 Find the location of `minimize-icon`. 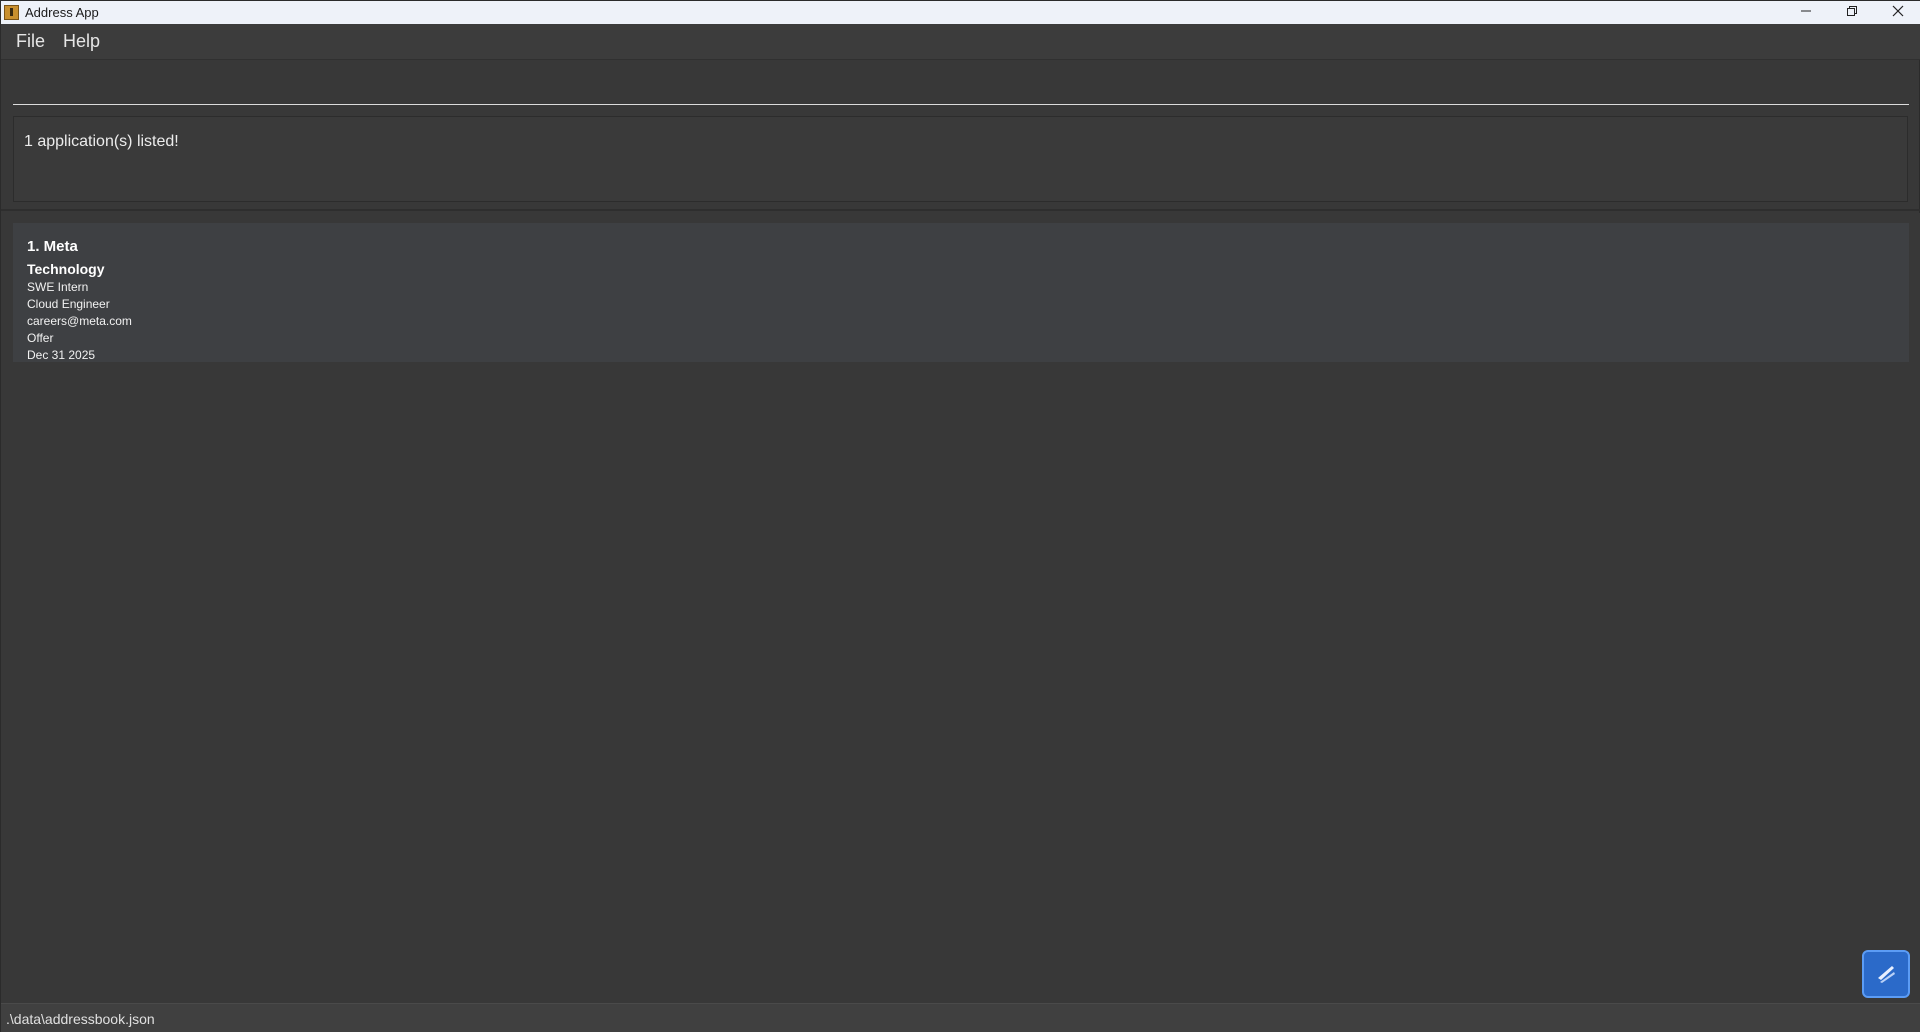

minimize-icon is located at coordinates (1806, 11).